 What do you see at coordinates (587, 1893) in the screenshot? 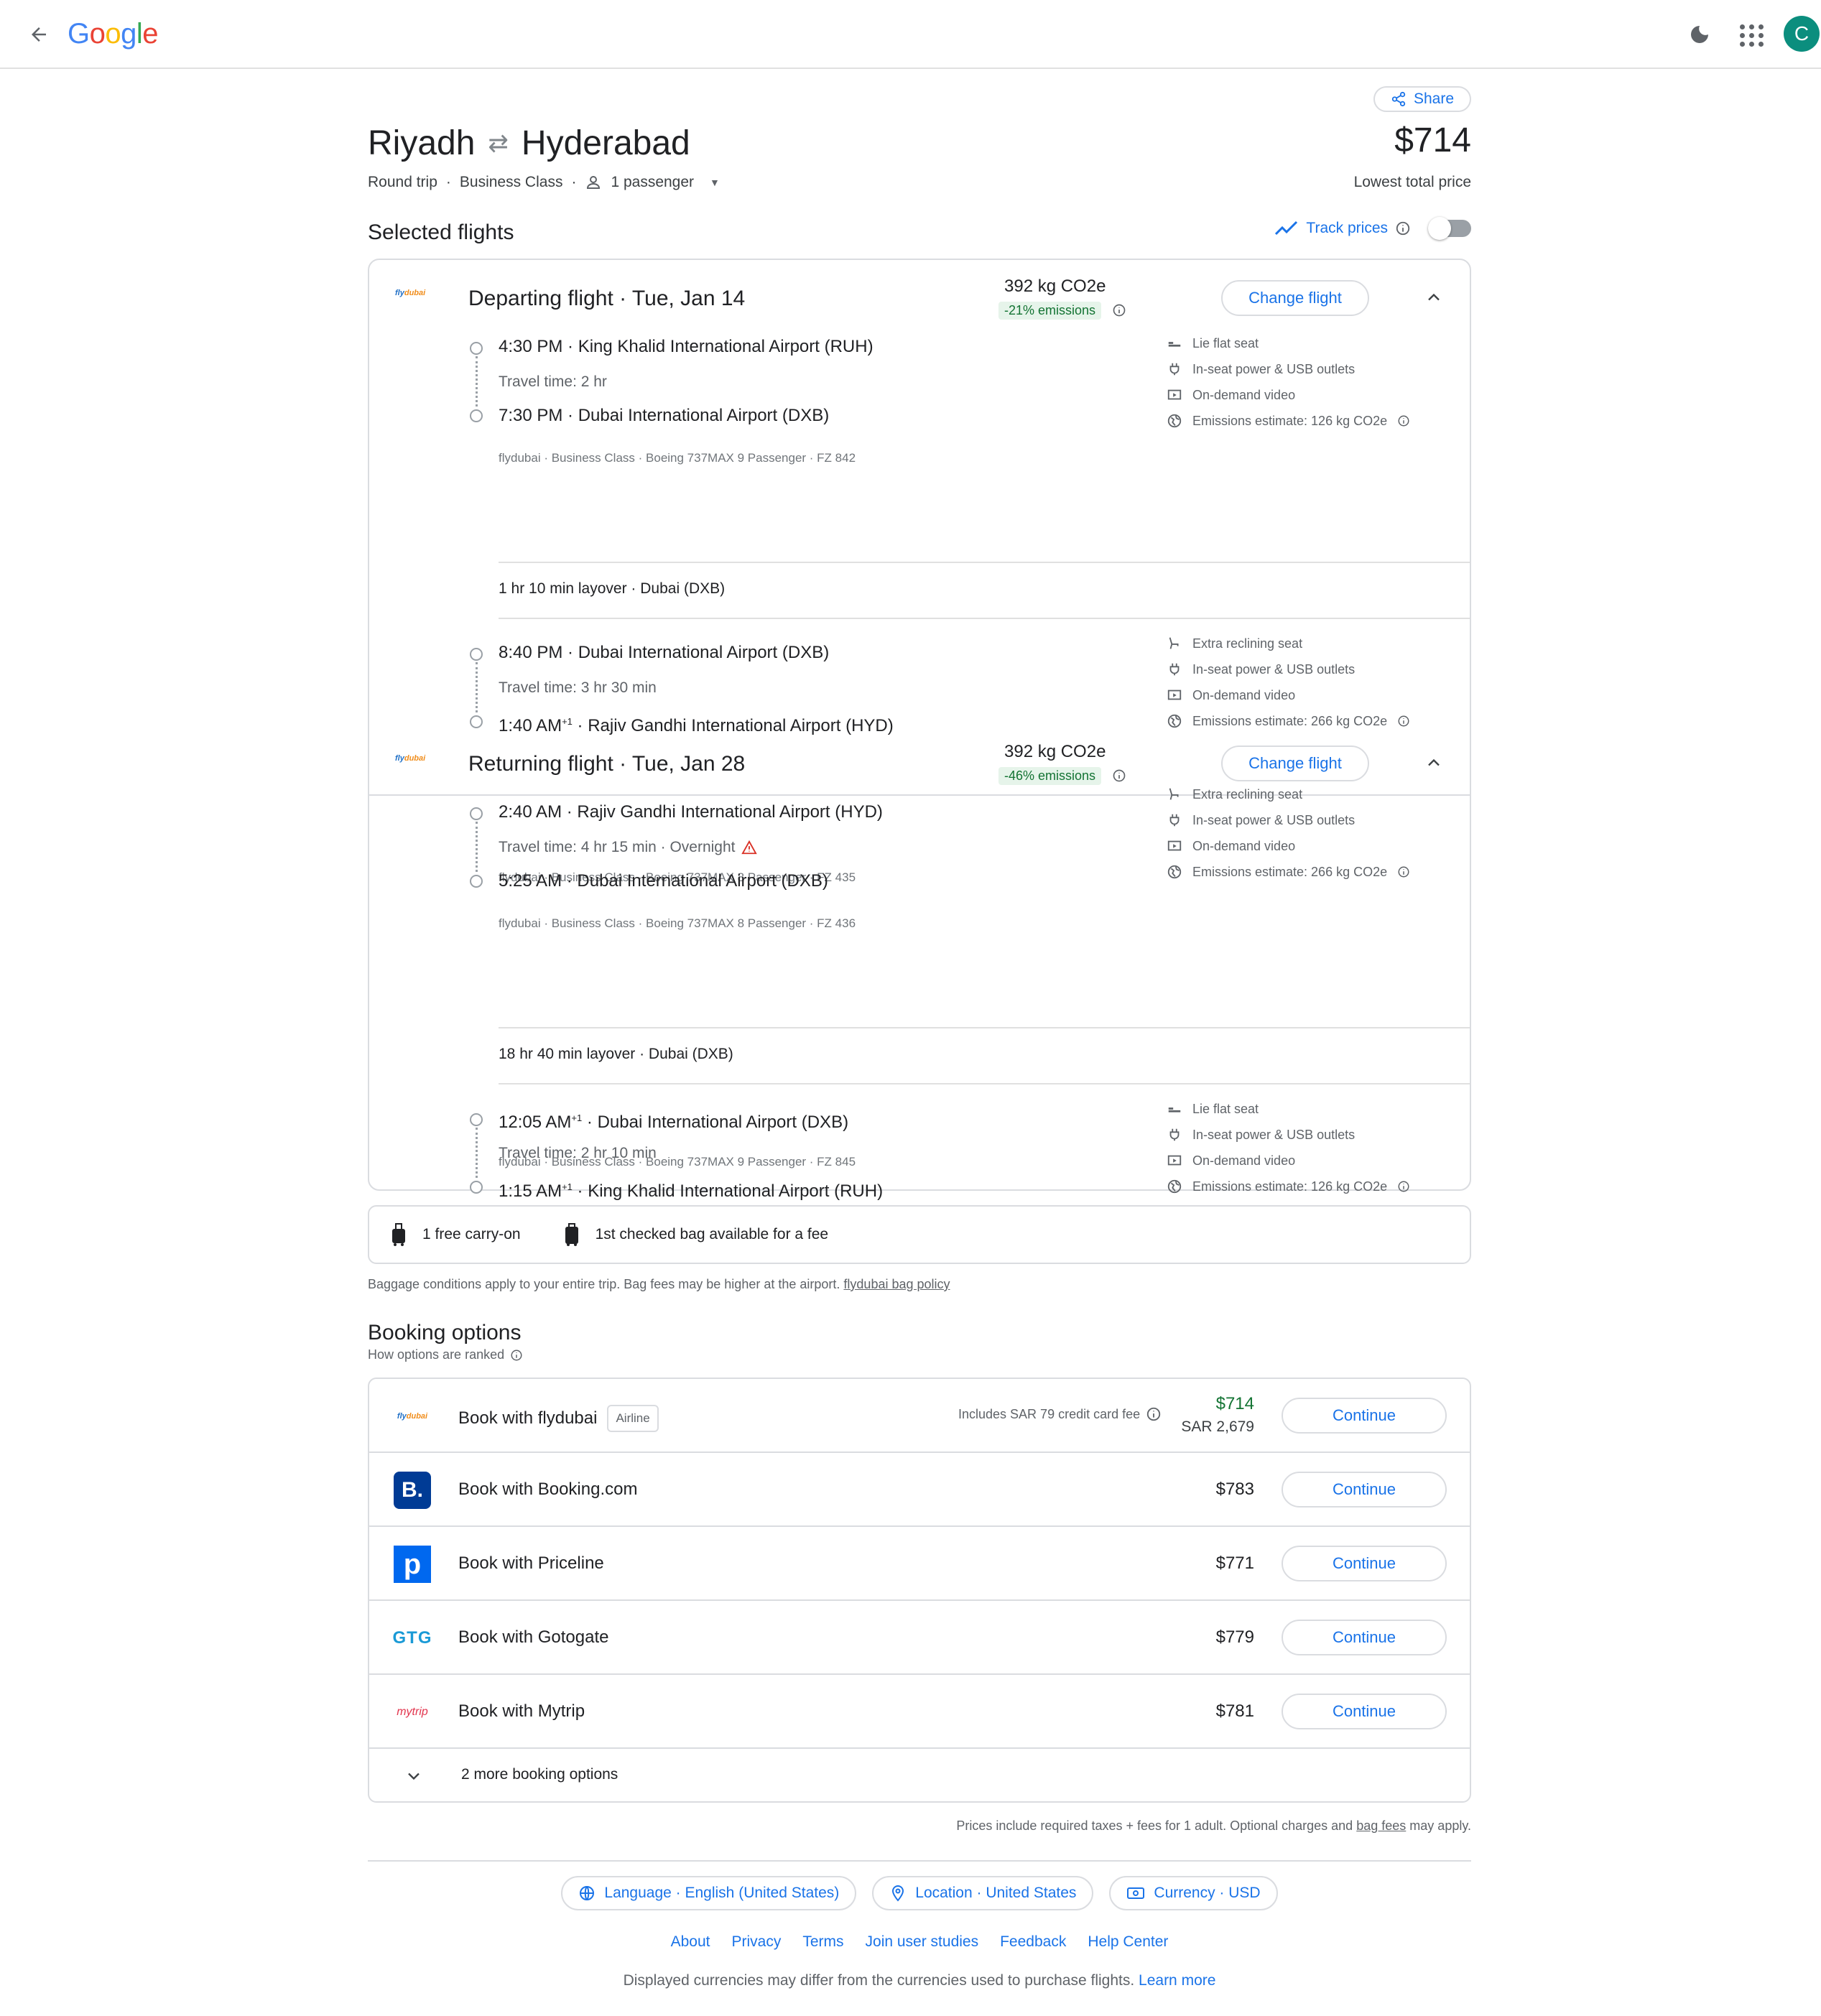
I see `globe-icon` at bounding box center [587, 1893].